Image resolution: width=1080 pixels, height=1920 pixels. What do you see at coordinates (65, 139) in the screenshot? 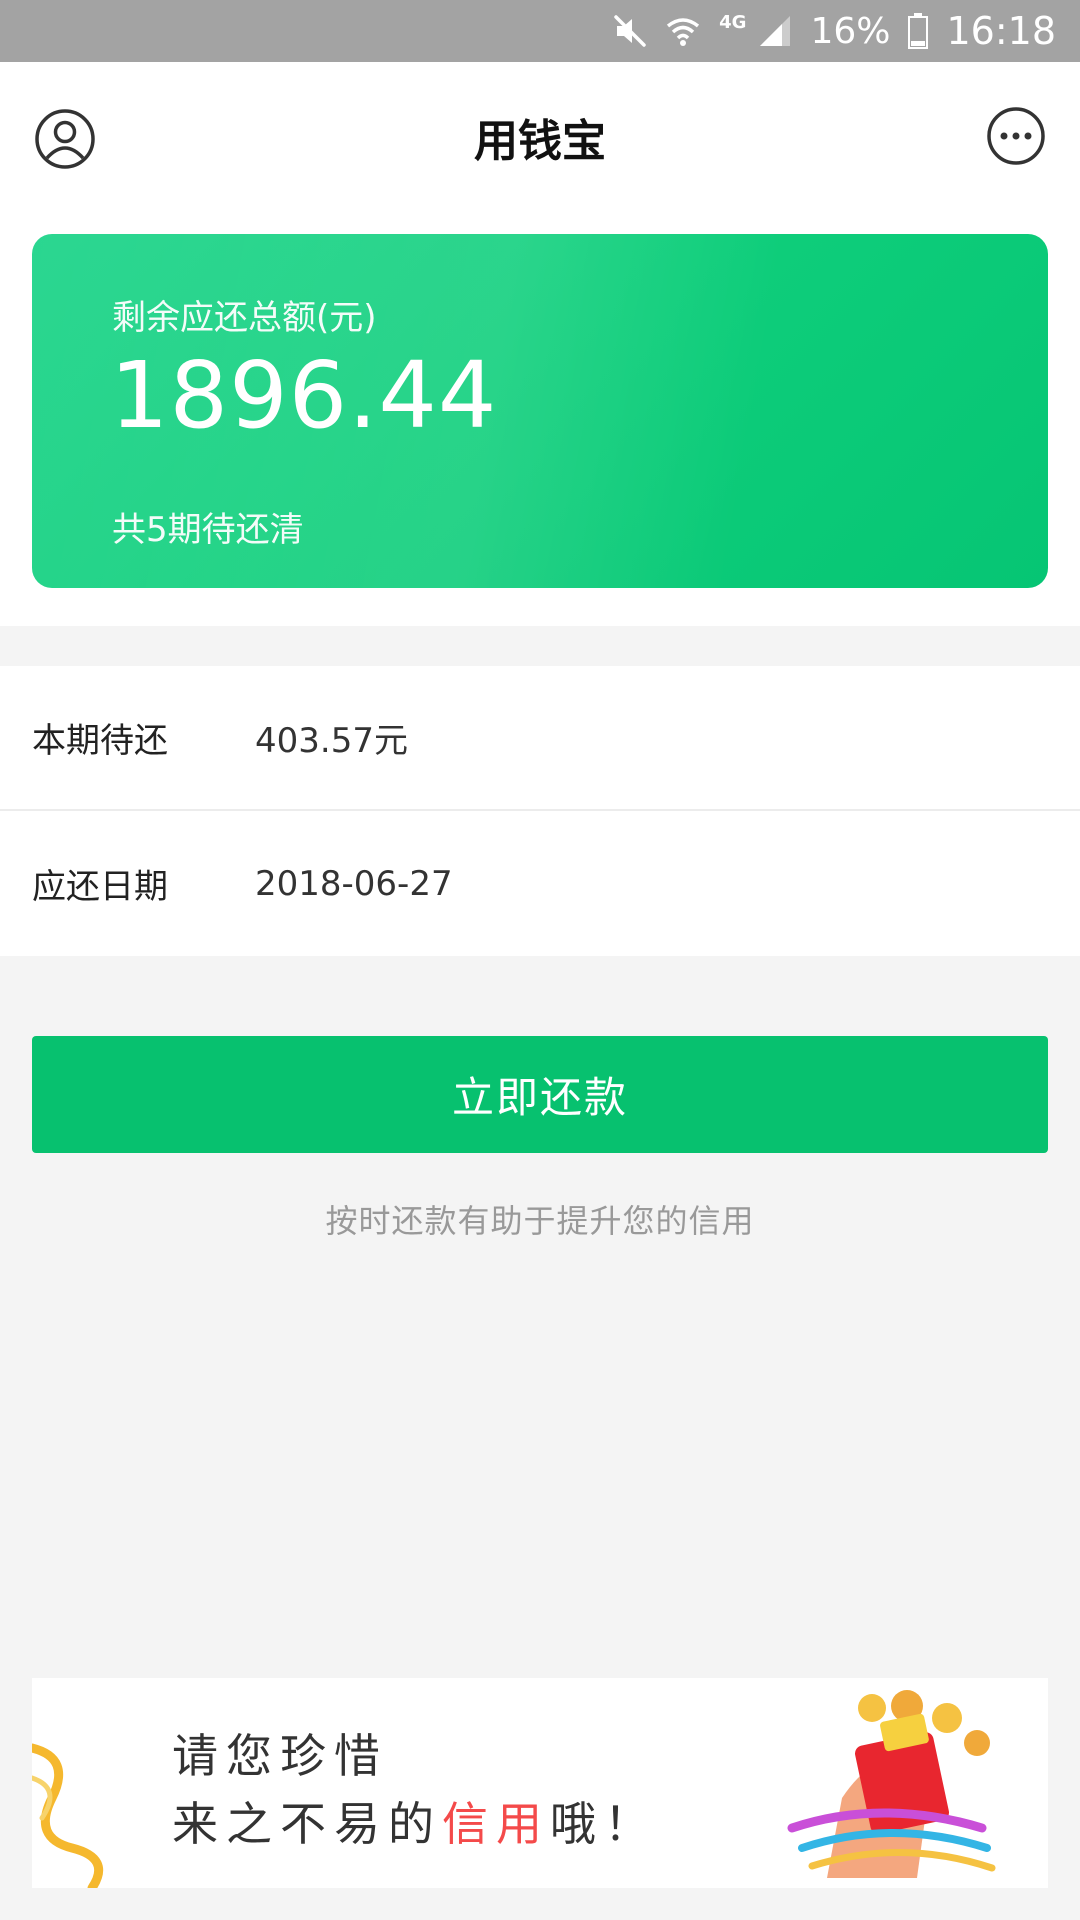
I see `profile-icon` at bounding box center [65, 139].